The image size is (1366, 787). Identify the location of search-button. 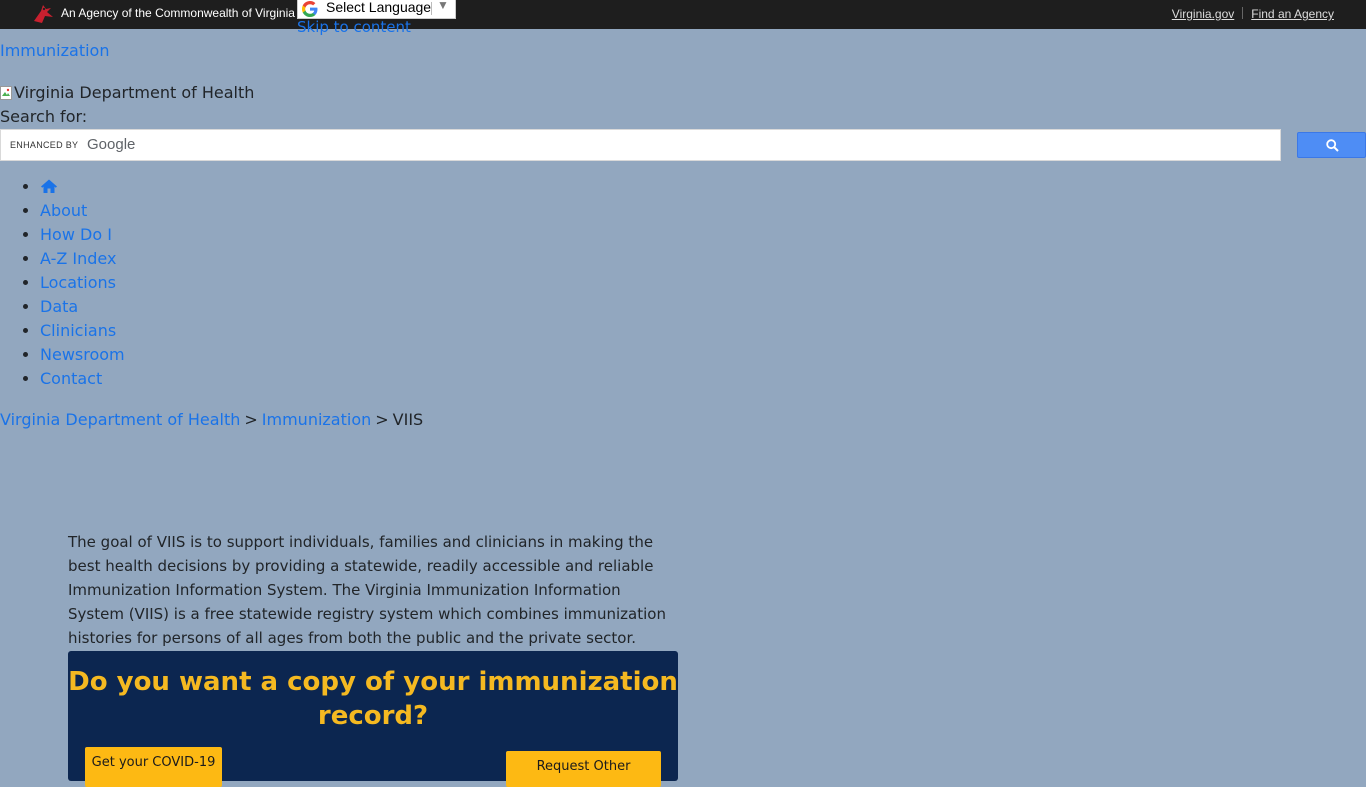
(1331, 145).